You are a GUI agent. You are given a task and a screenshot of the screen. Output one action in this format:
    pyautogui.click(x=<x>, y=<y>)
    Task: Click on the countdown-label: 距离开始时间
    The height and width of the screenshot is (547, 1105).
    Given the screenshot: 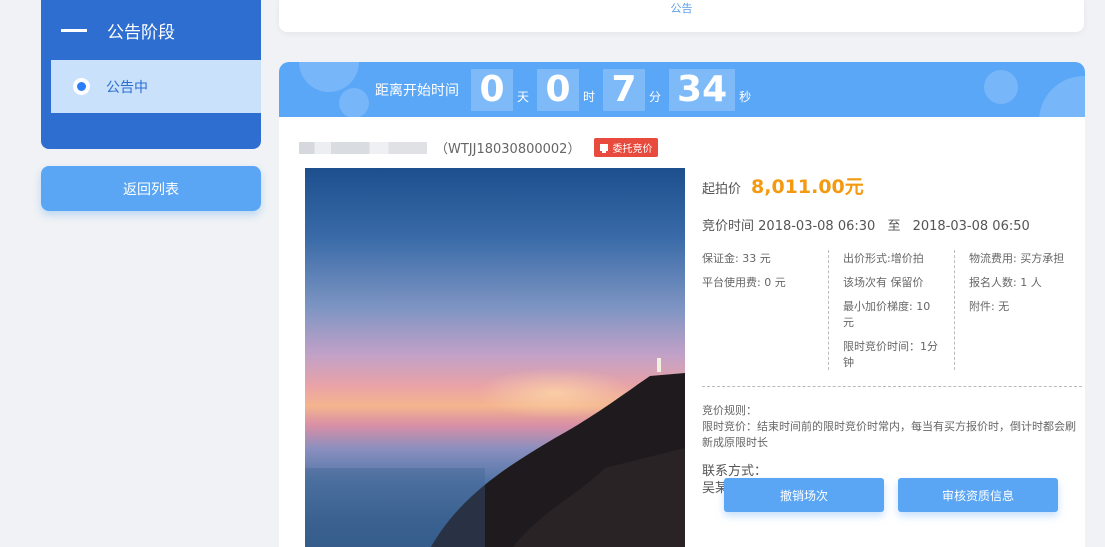 What is the action you would take?
    pyautogui.click(x=417, y=90)
    